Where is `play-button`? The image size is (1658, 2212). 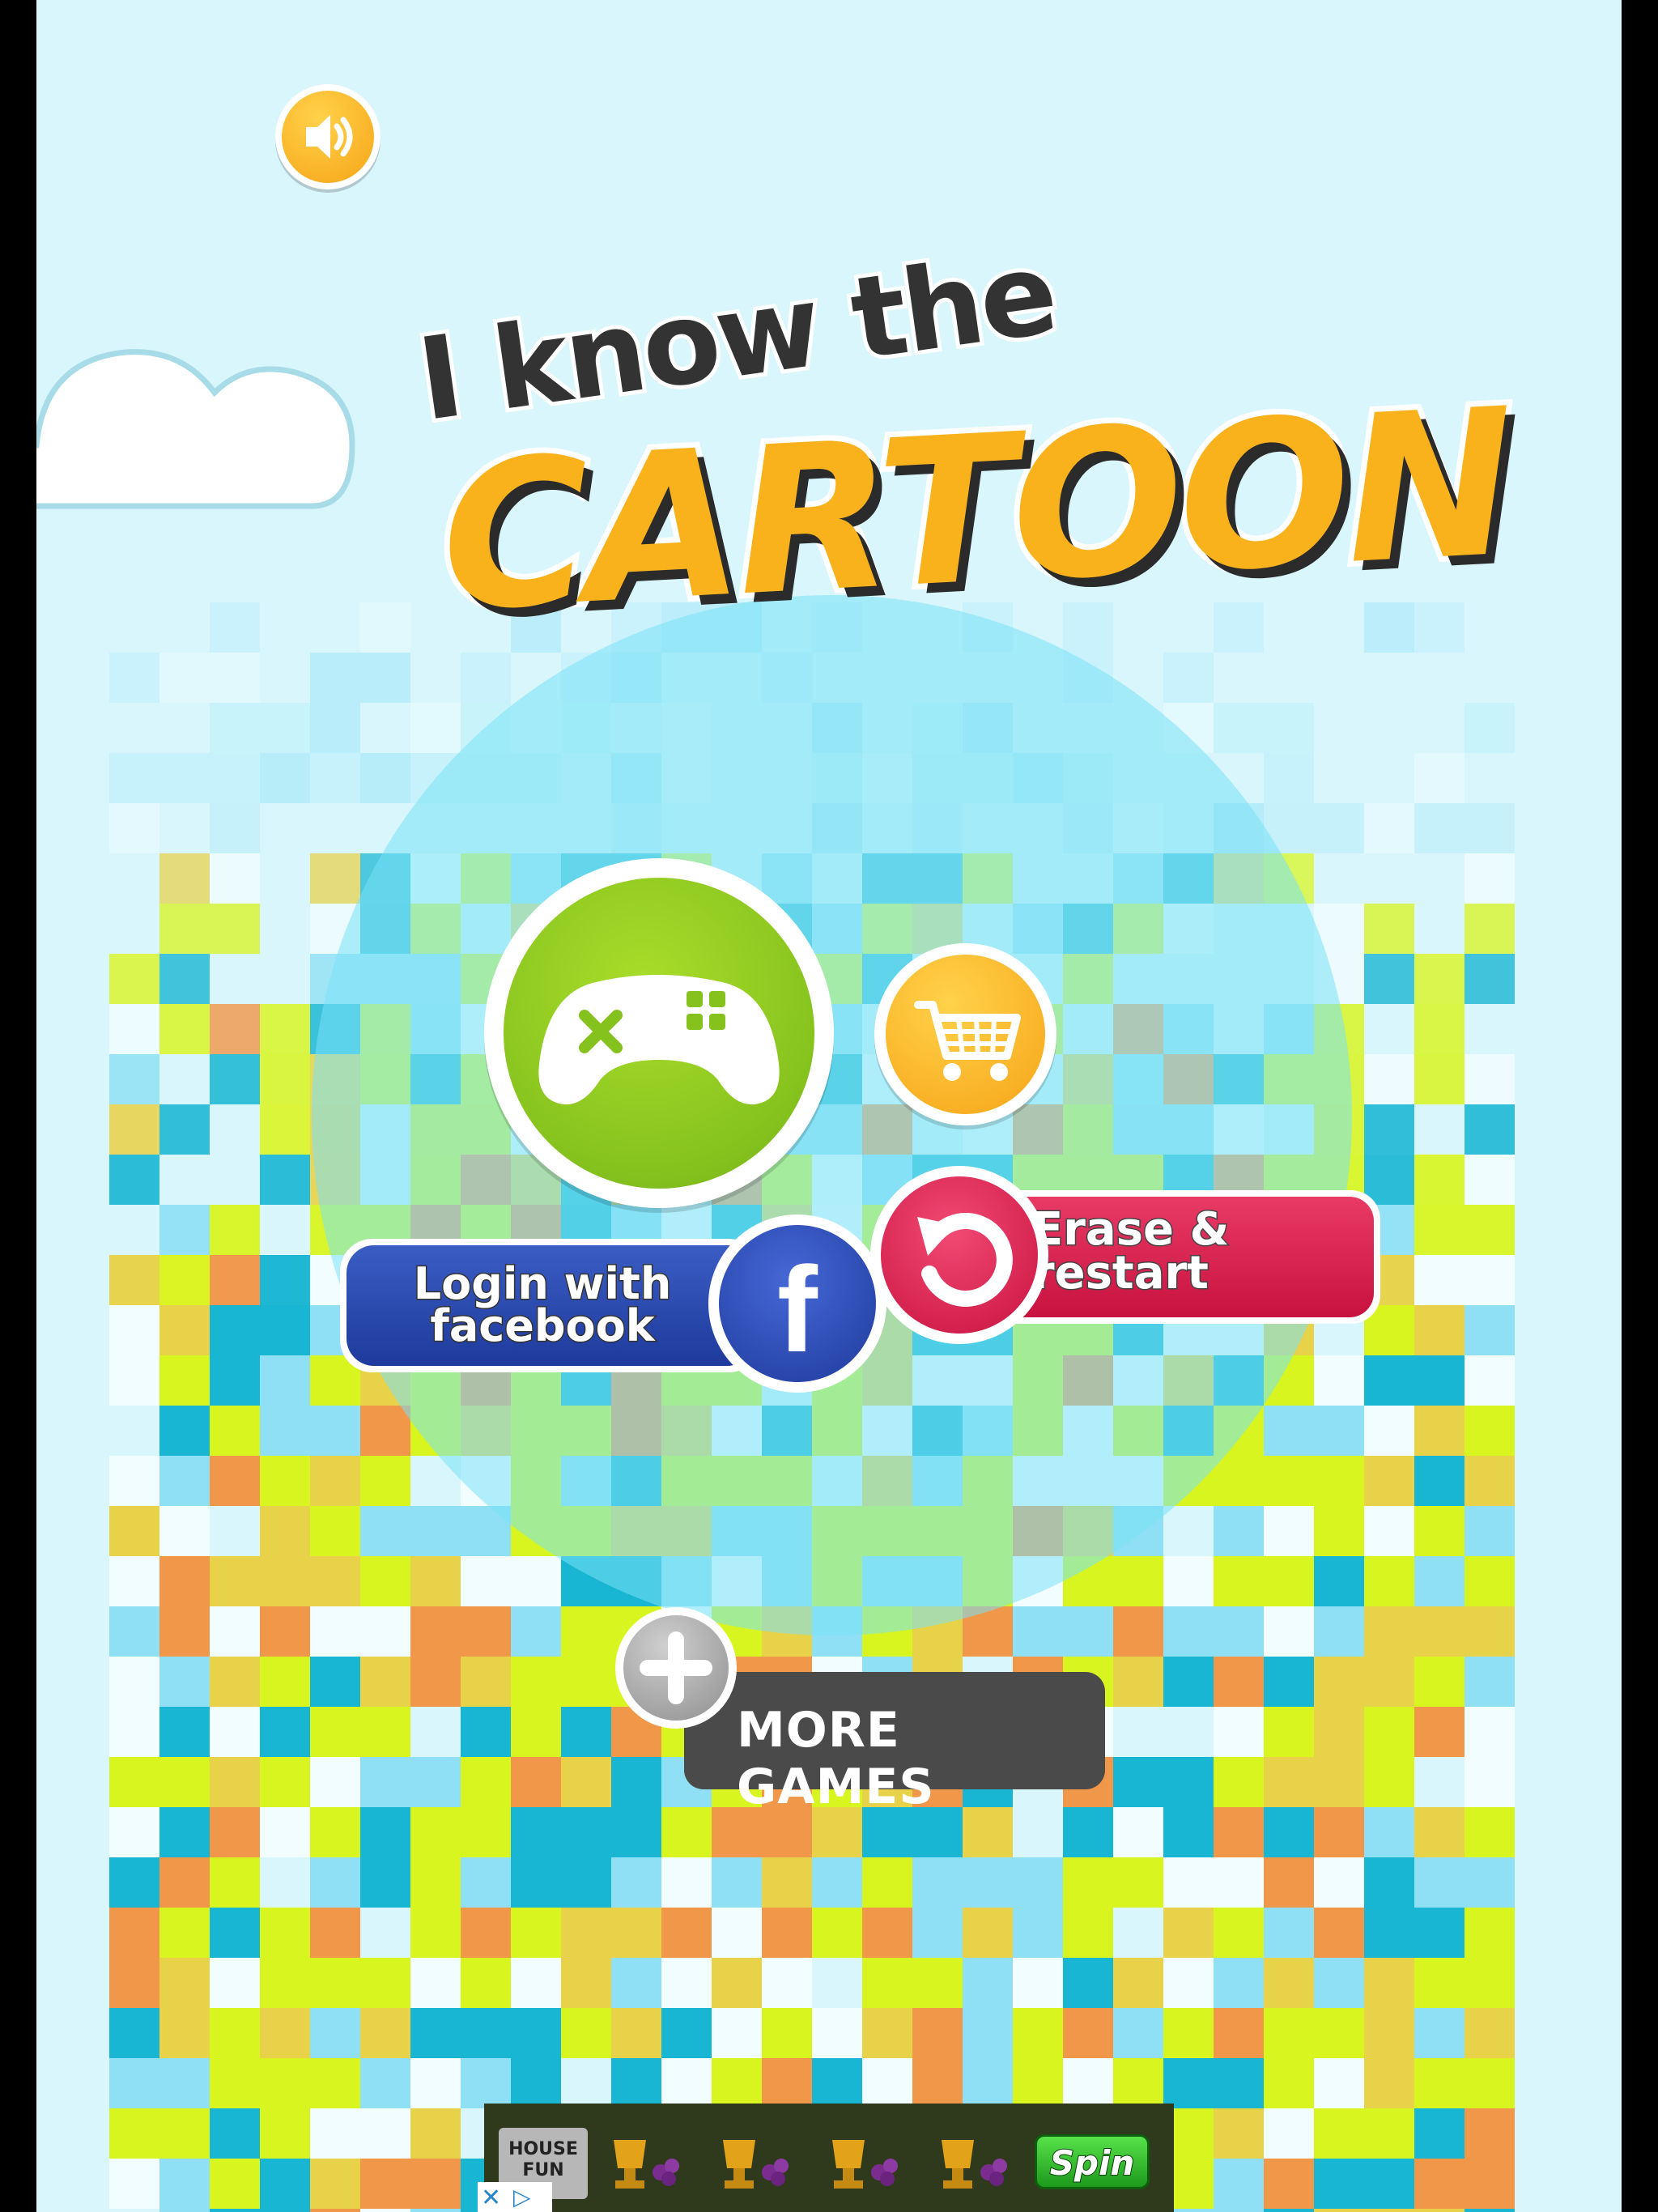
play-button is located at coordinates (659, 1033).